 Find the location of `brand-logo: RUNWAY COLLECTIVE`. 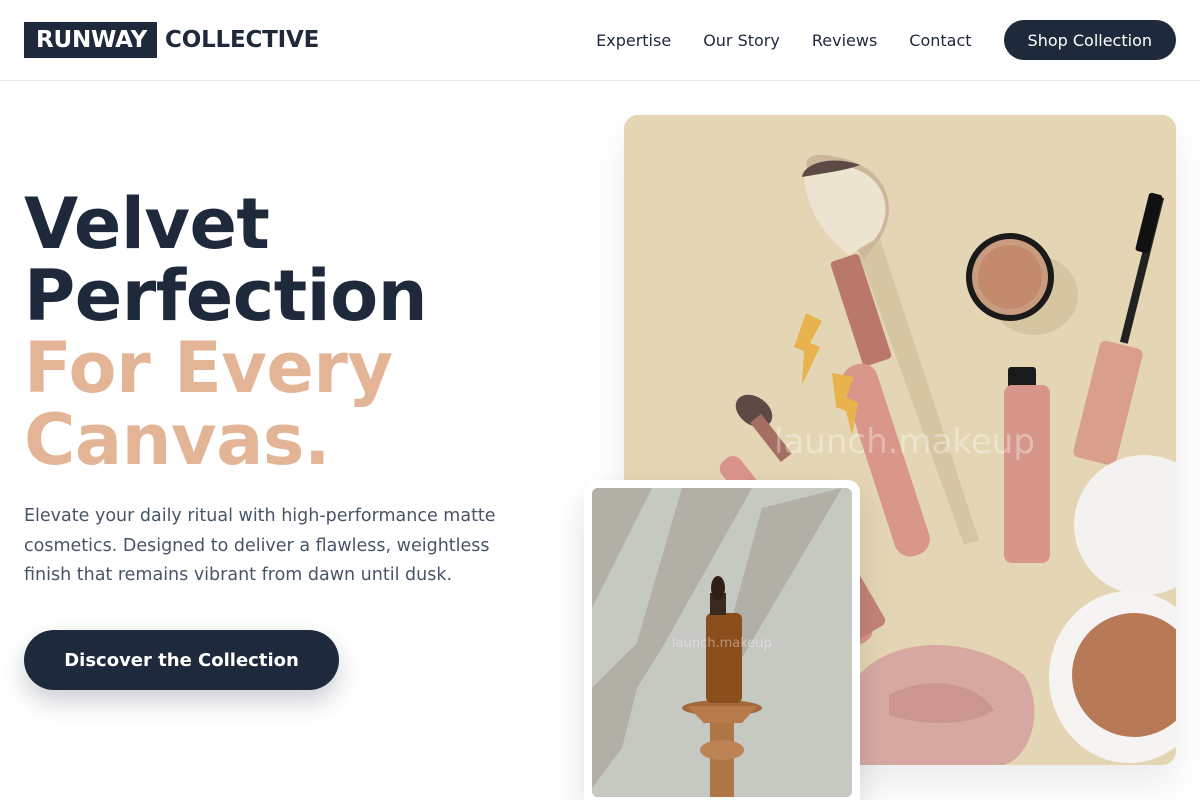

brand-logo: RUNWAY COLLECTIVE is located at coordinates (171, 40).